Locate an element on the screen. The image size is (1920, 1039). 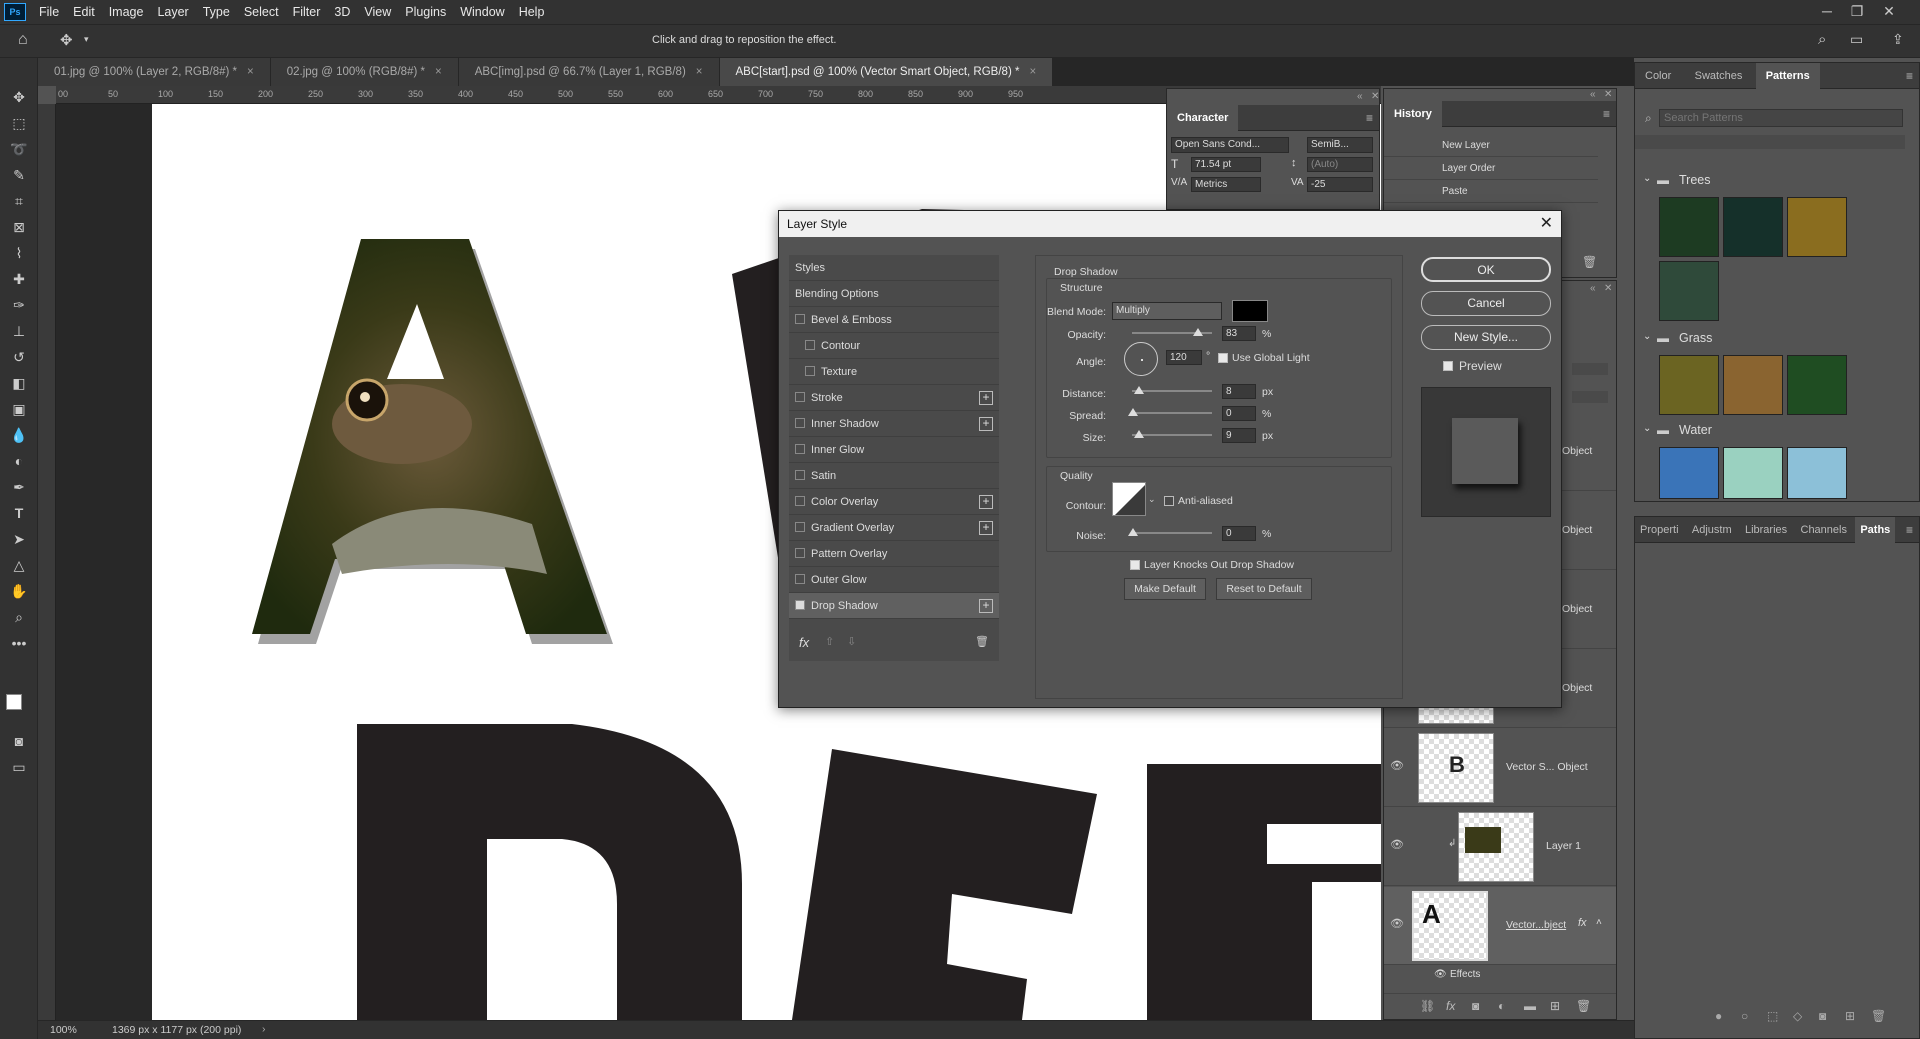
lasso-tool-icon: ➰ is located at coordinates (19, 149).